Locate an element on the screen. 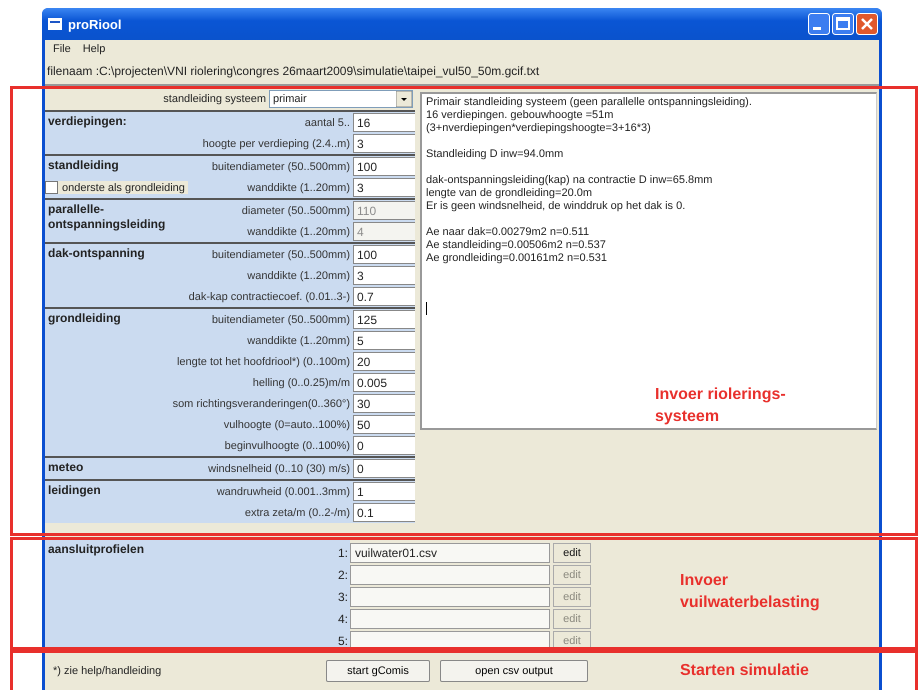 Image resolution: width=922 pixels, height=690 pixels. field-label: extra zeta/m (0..2-/m) is located at coordinates (297, 512).